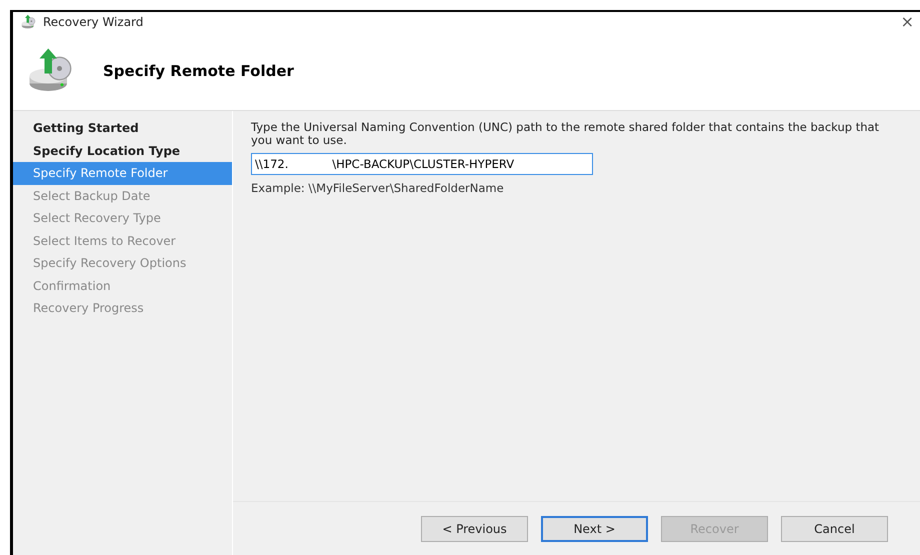 This screenshot has height=555, width=920. I want to click on wizard-step: Confirmation, so click(122, 285).